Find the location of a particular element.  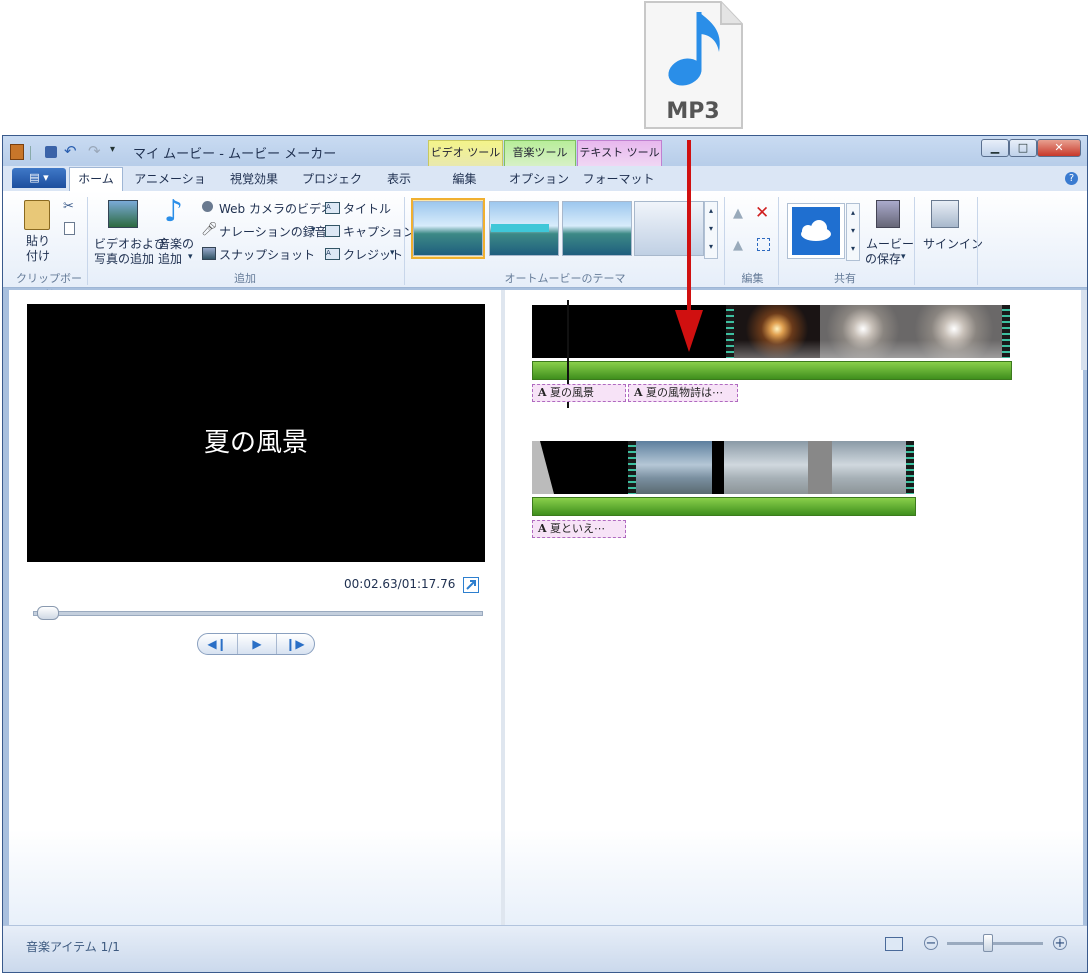

file-menu-button: ▤ ▾ is located at coordinates (39, 178).